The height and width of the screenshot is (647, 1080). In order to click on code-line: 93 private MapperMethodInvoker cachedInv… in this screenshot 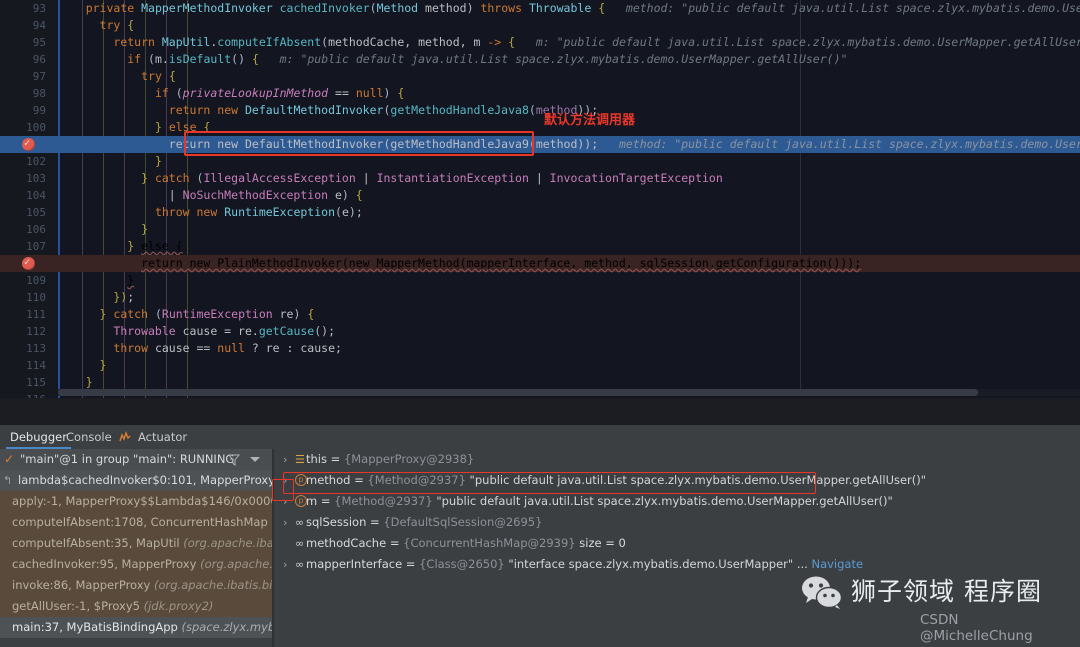, I will do `click(540, 8)`.